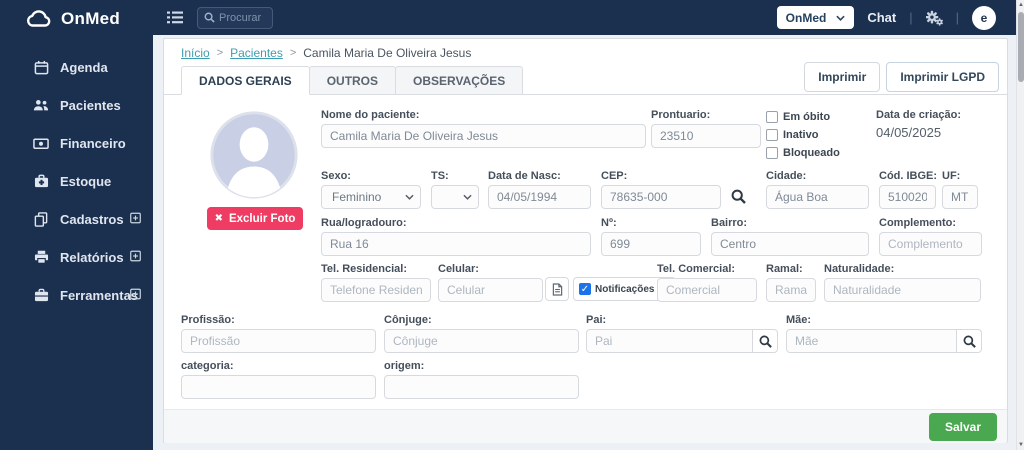  I want to click on conjuge-label: Cônjuge:, so click(408, 320).